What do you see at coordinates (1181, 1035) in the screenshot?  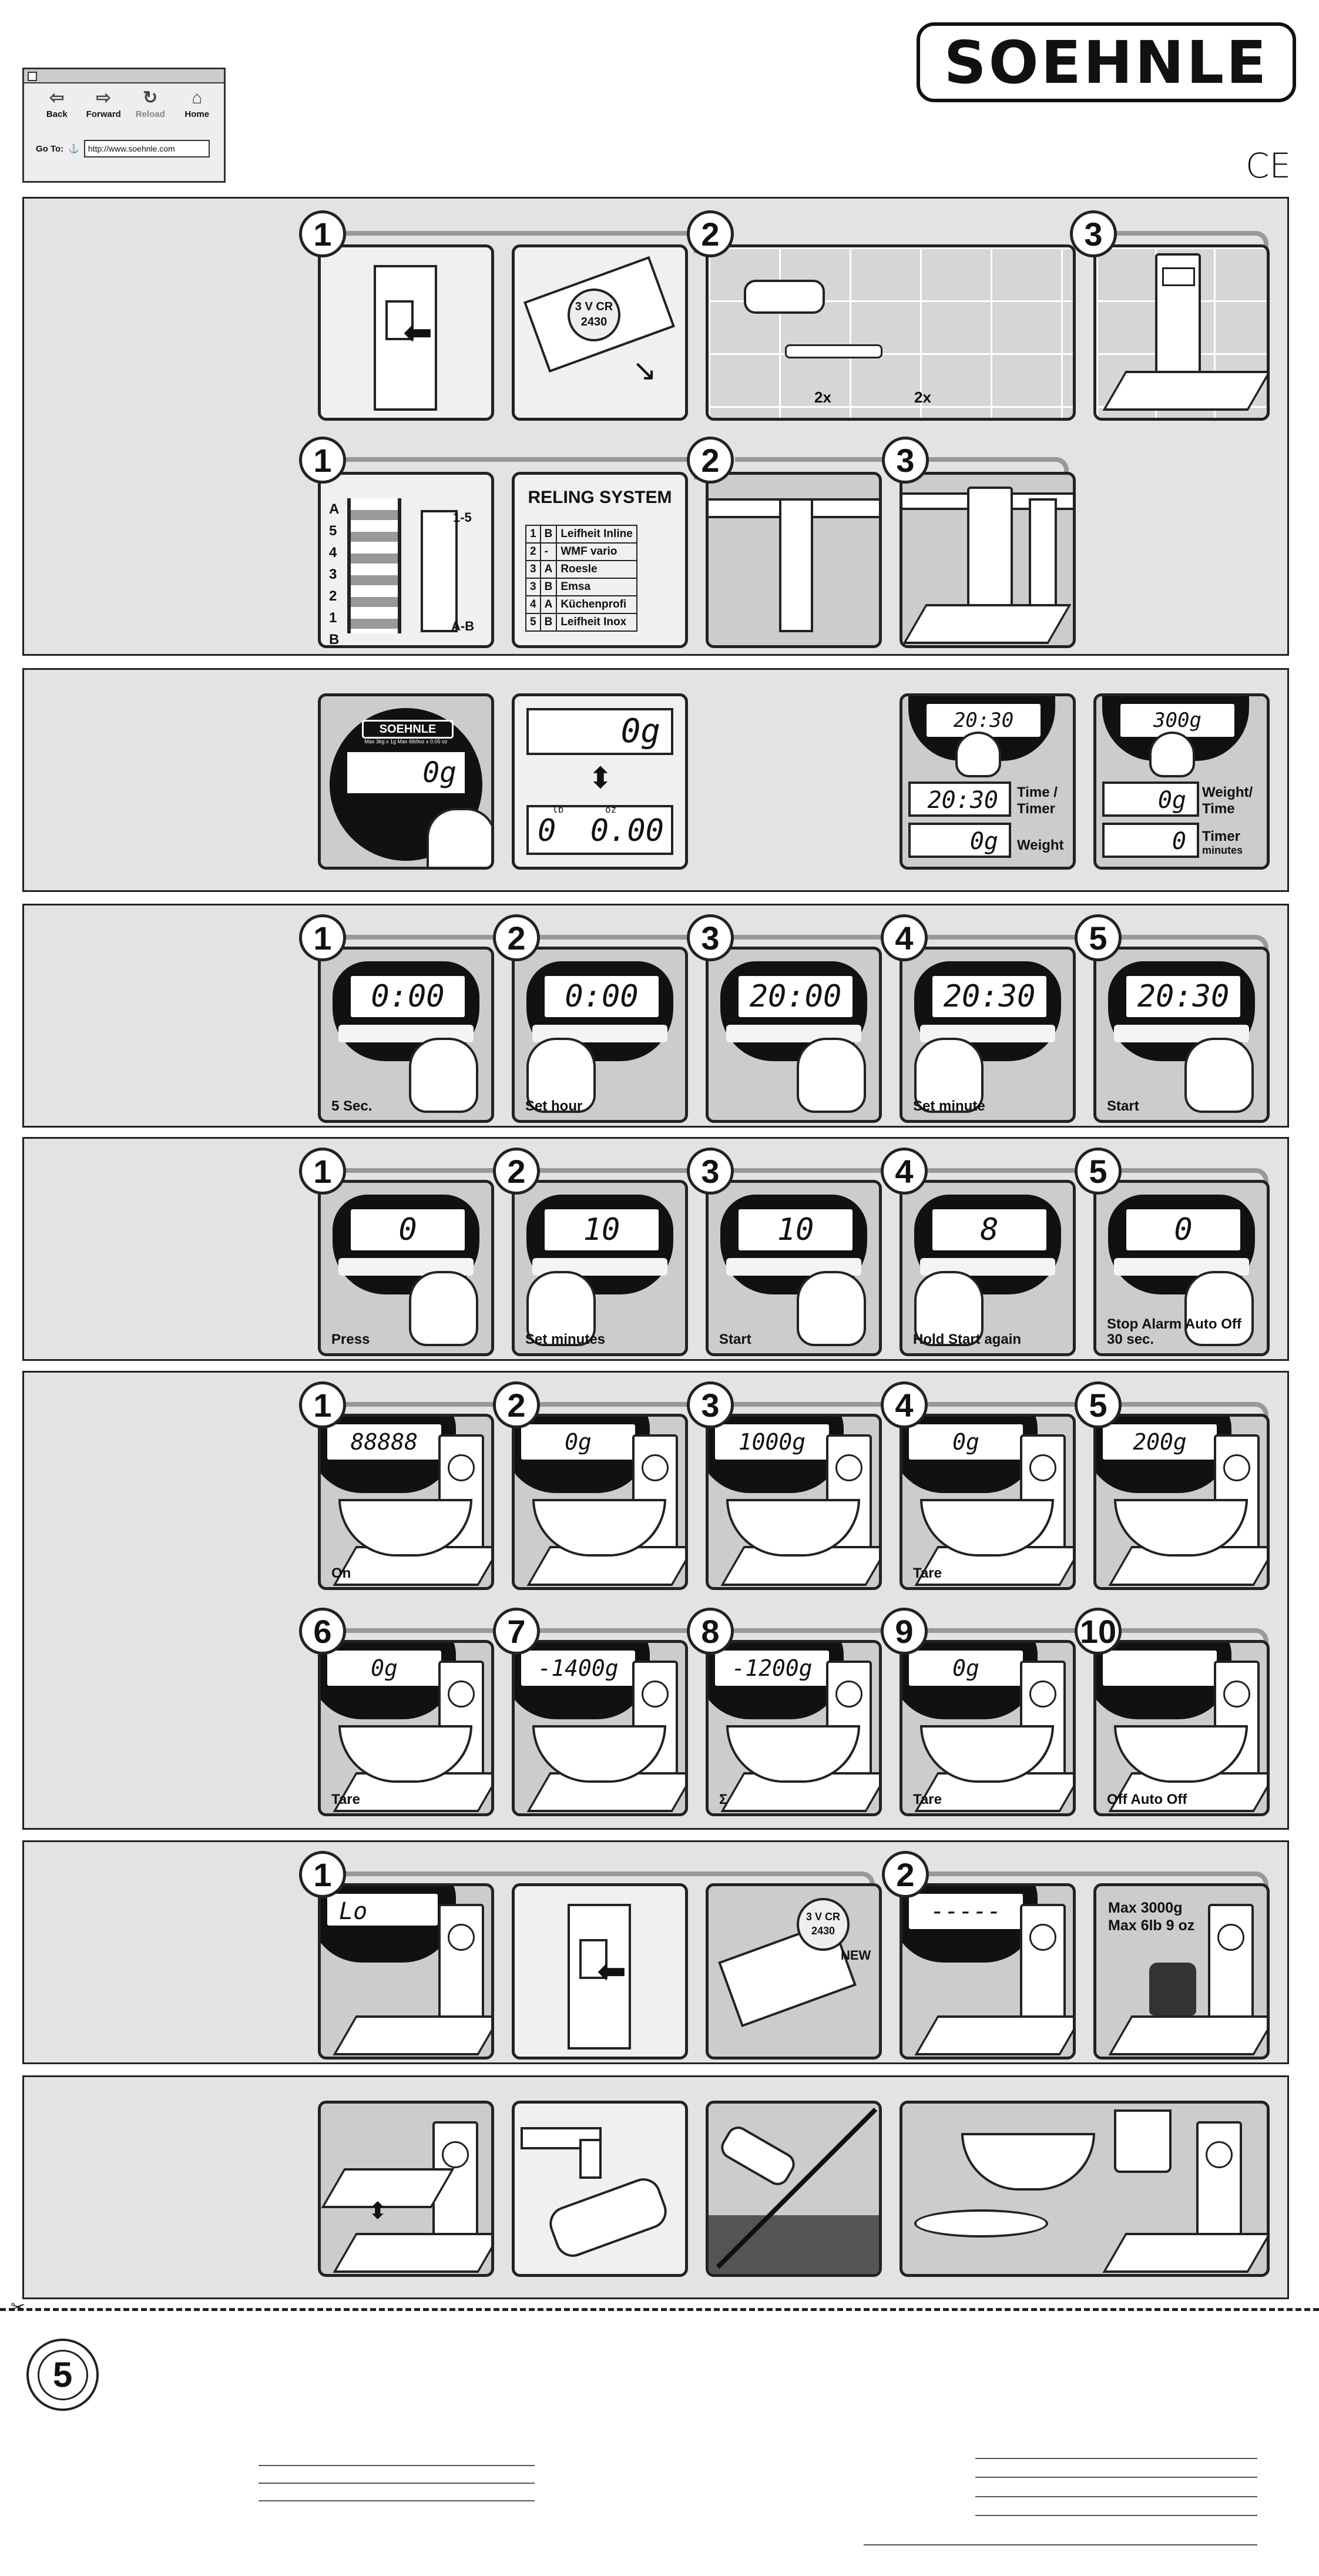 I see `step-panel-5: 20:30 Start` at bounding box center [1181, 1035].